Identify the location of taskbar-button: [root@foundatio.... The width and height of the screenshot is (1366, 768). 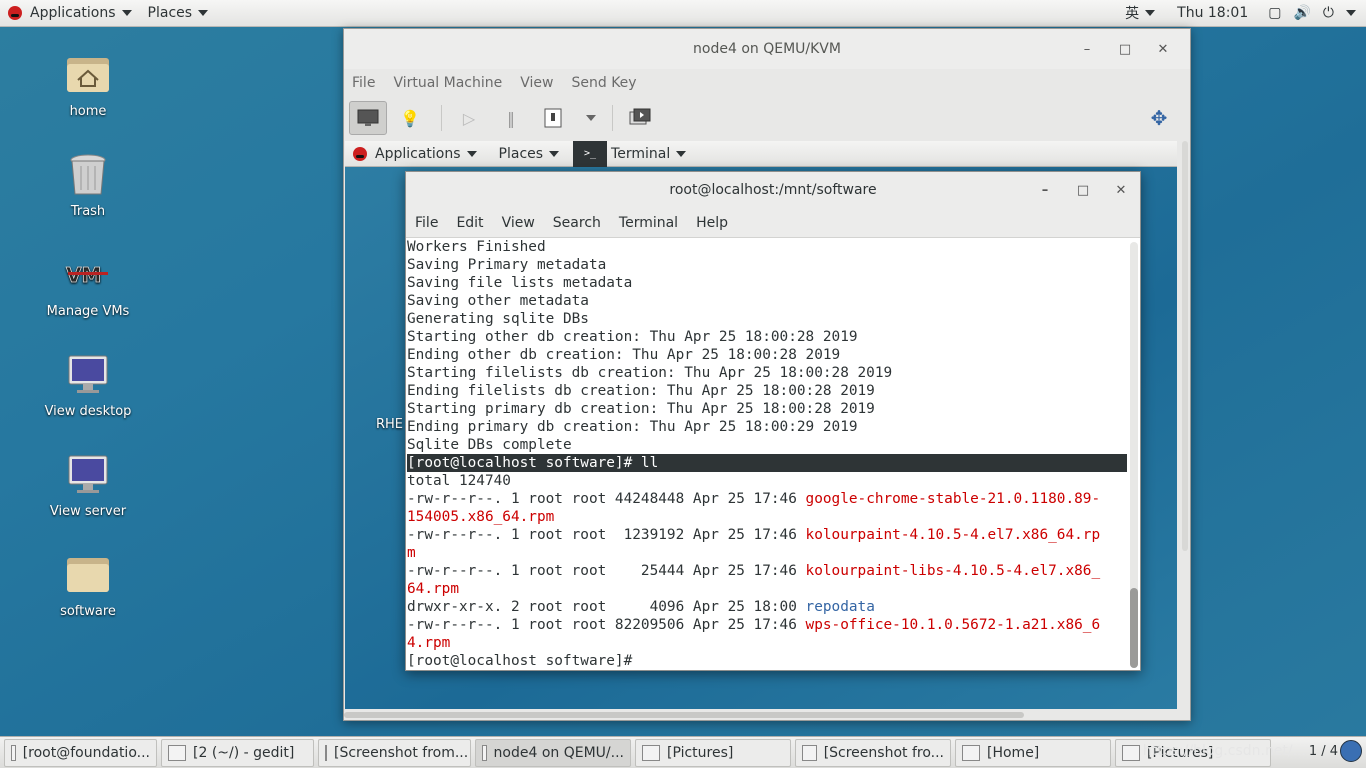
(80, 752).